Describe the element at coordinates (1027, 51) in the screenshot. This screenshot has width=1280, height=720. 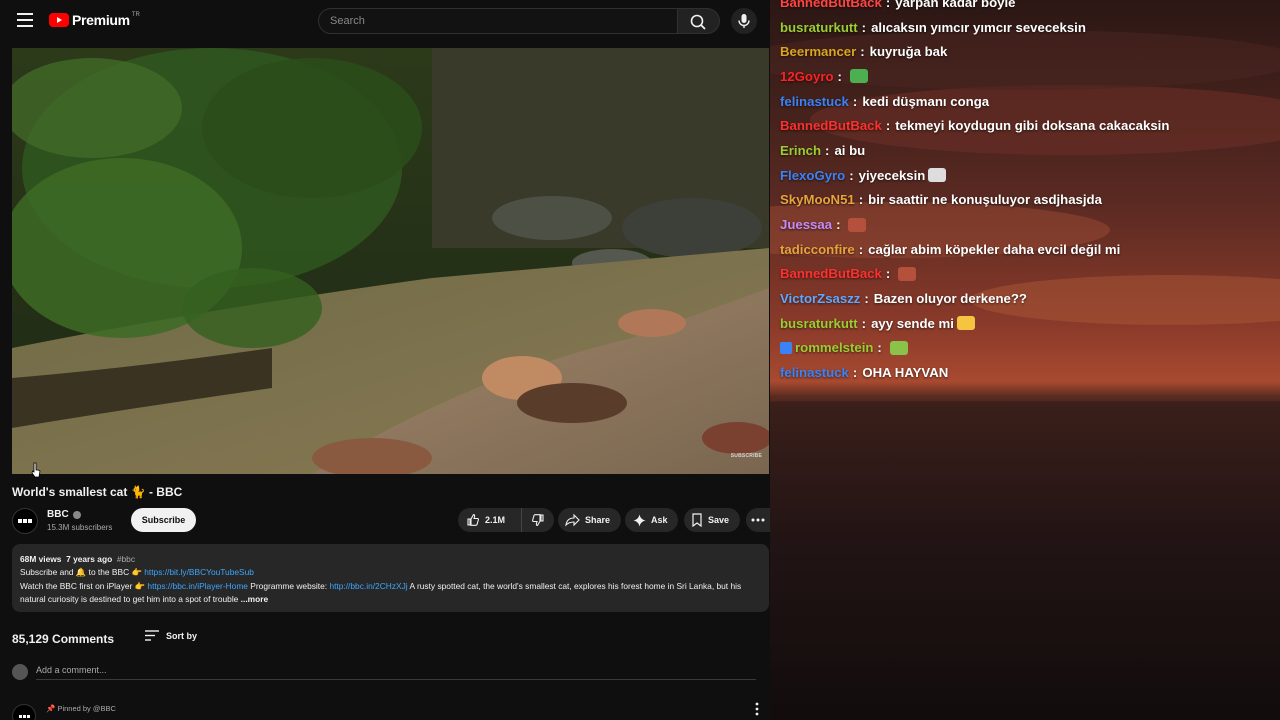
I see `chat-message: Beermancer: kuyruğa bak` at that location.